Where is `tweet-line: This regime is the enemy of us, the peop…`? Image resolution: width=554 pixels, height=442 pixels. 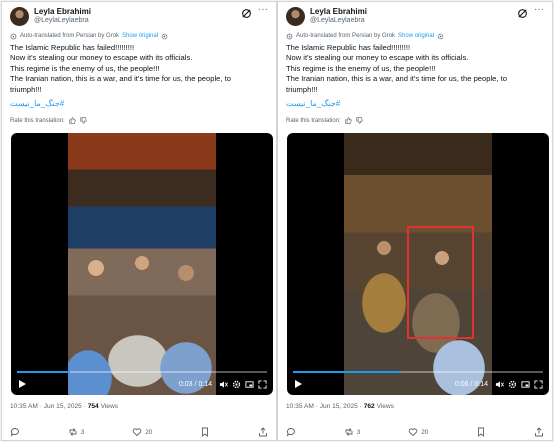 tweet-line: This regime is the enemy of us, the peop… is located at coordinates (85, 68).